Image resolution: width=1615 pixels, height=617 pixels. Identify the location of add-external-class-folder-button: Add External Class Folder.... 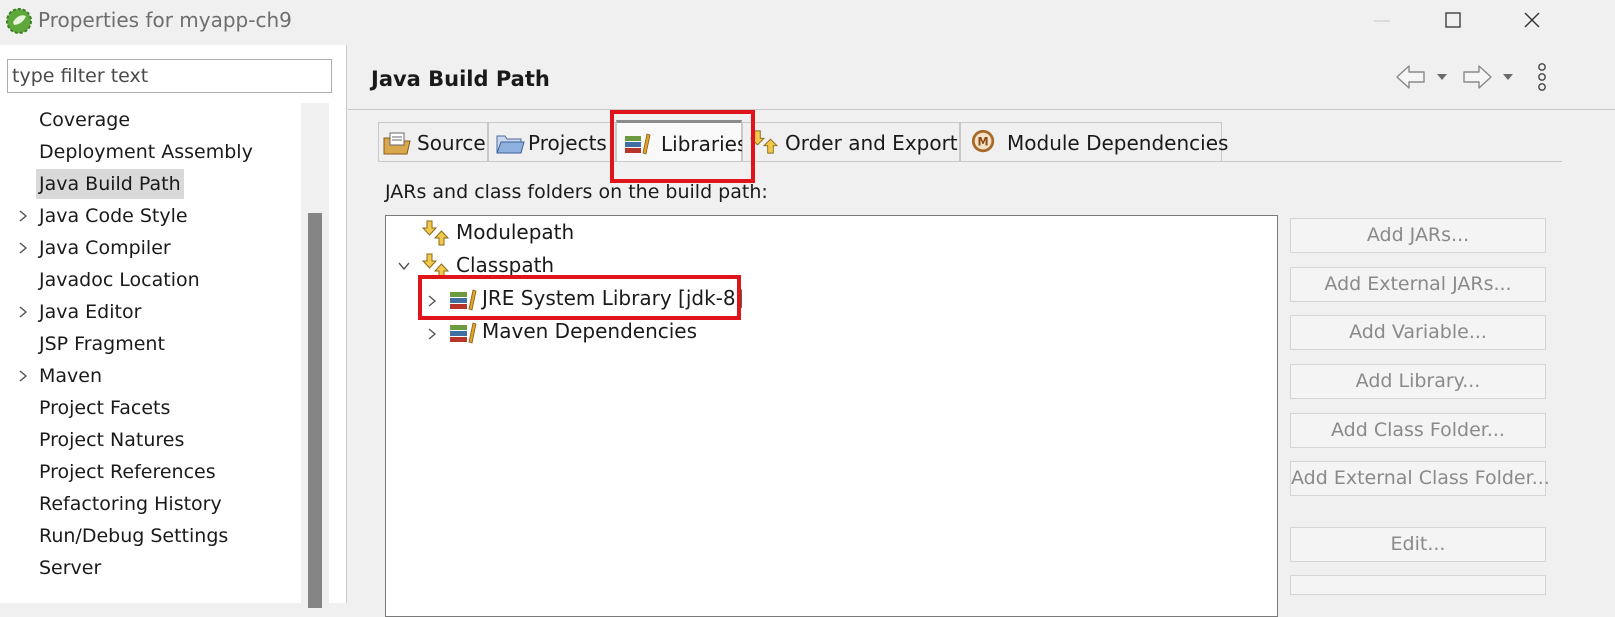
(1420, 478).